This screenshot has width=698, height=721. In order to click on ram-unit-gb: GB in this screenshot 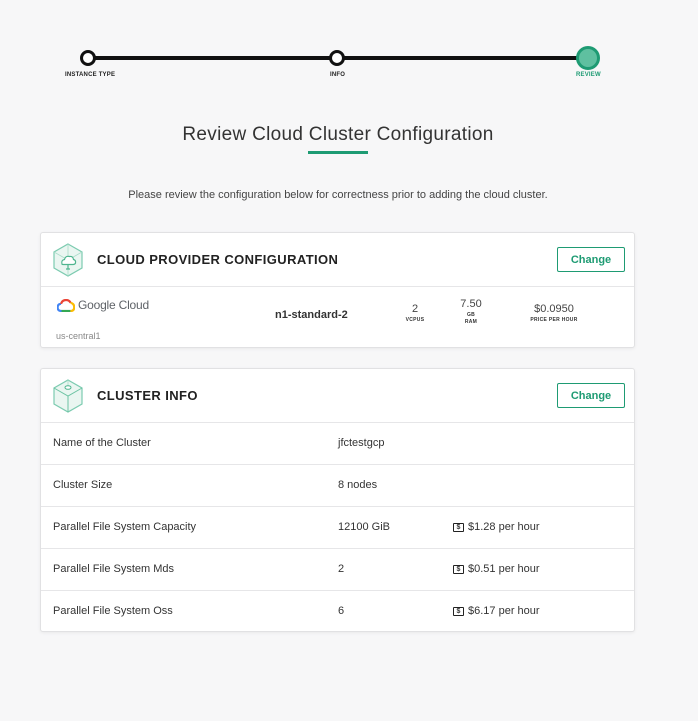, I will do `click(471, 315)`.